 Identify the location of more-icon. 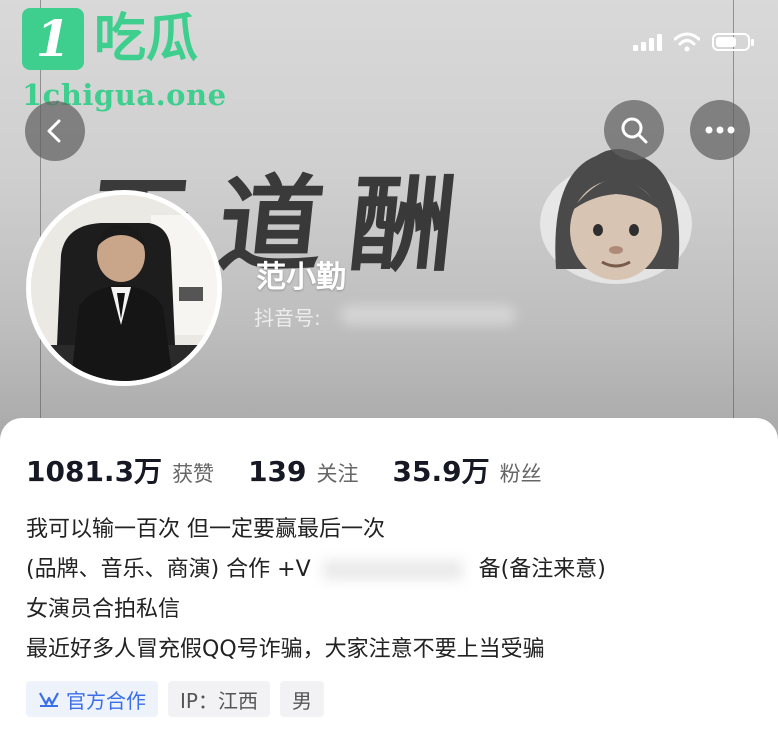
(720, 130).